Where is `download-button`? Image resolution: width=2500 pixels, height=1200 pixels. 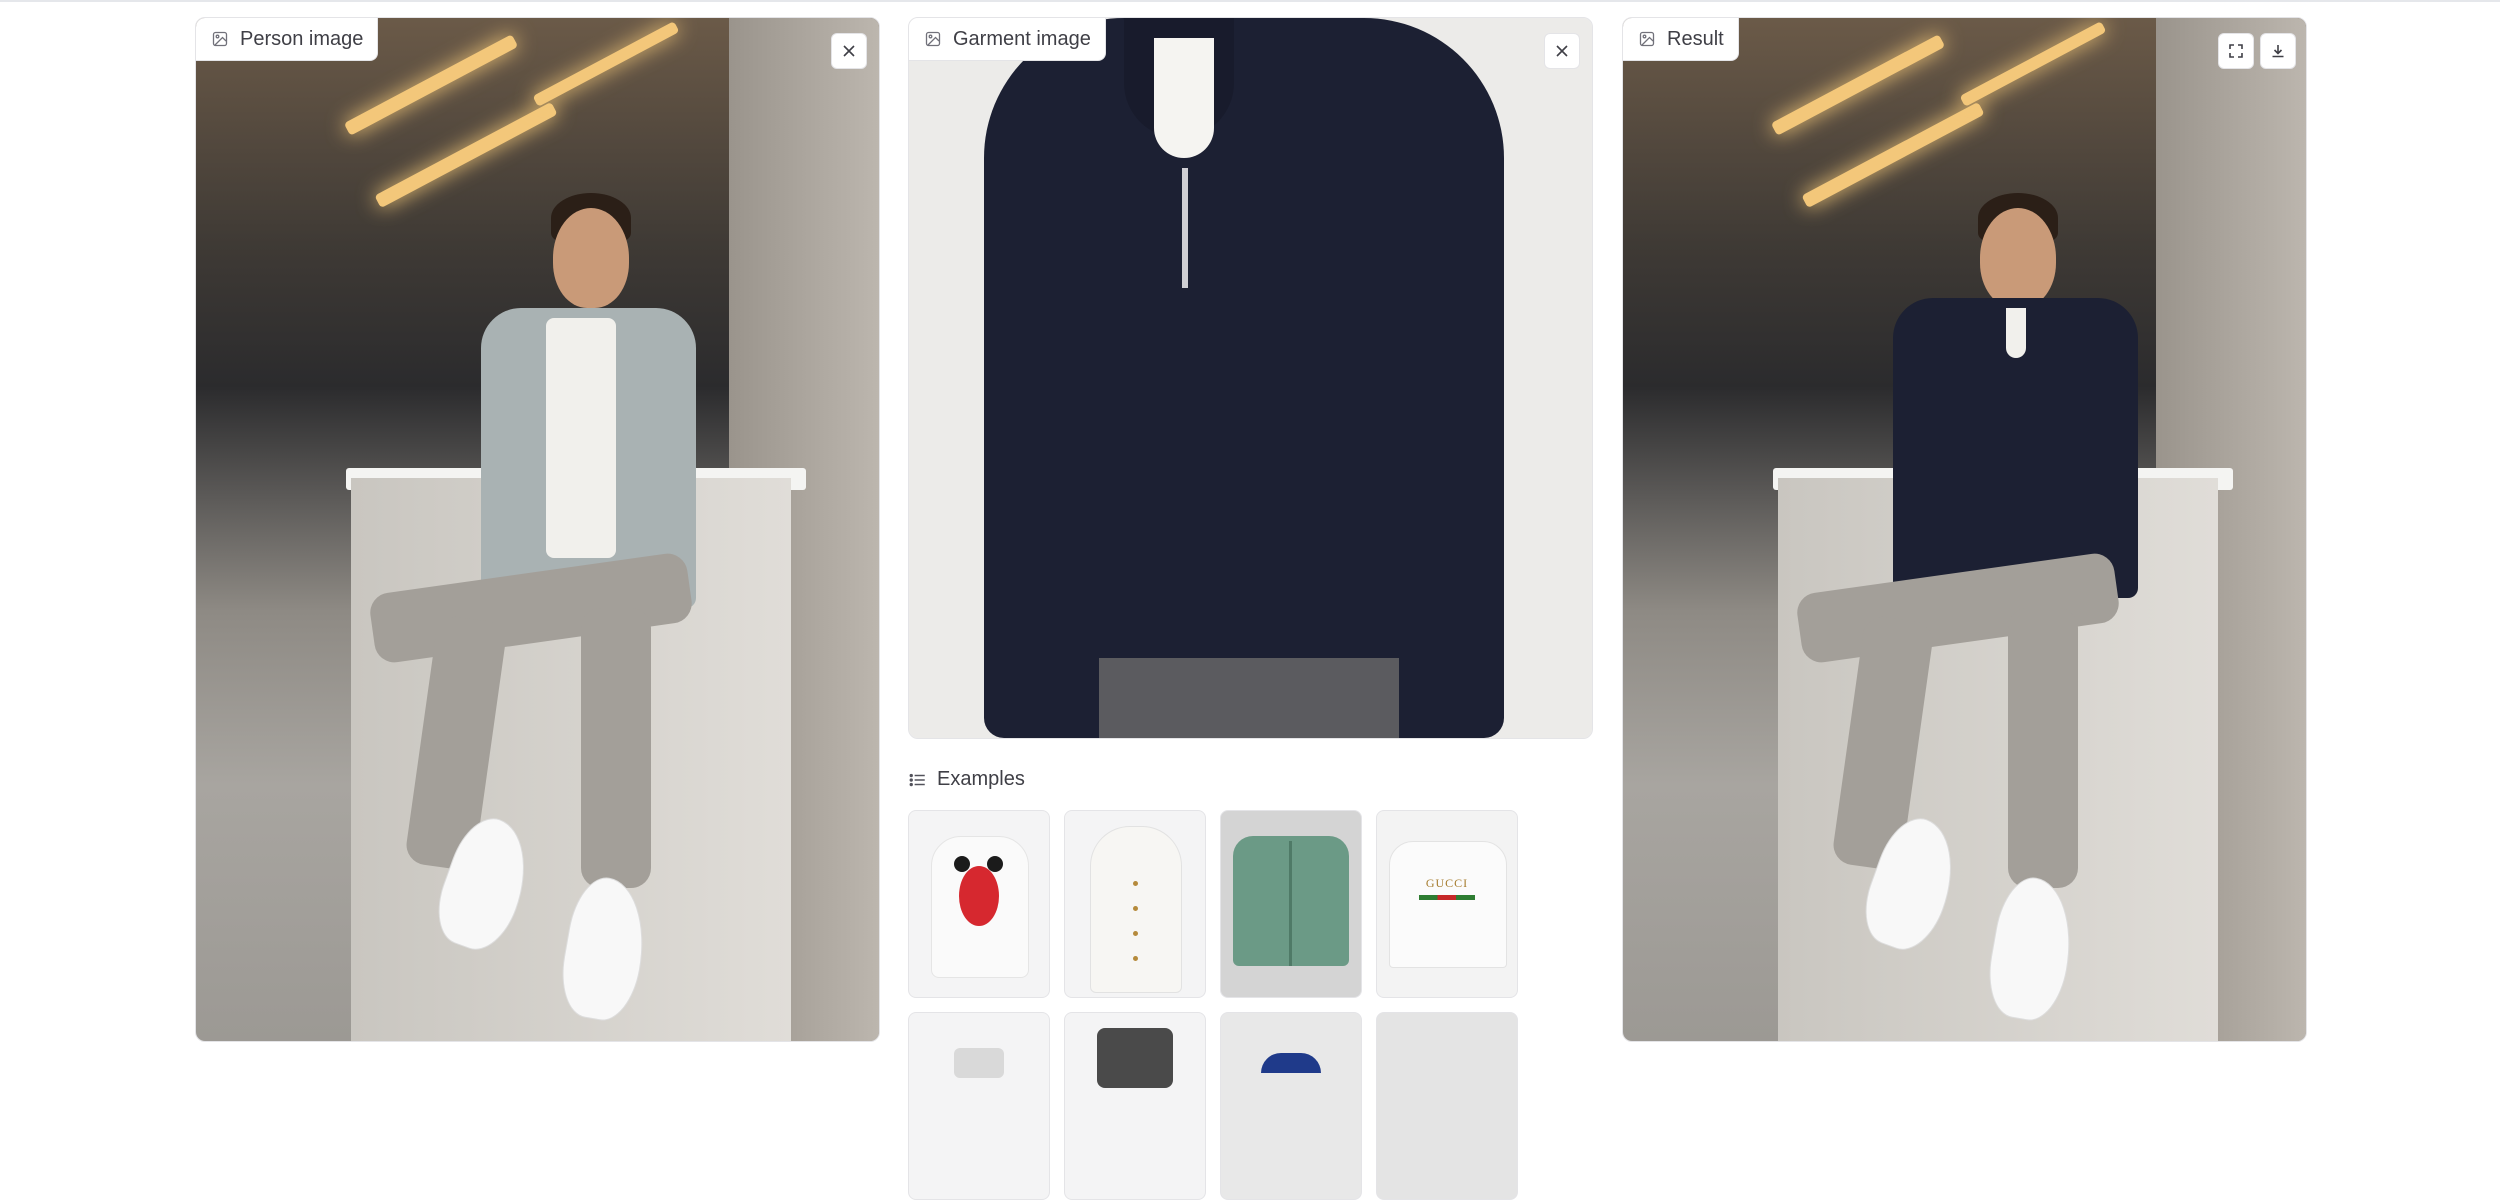 download-button is located at coordinates (2278, 51).